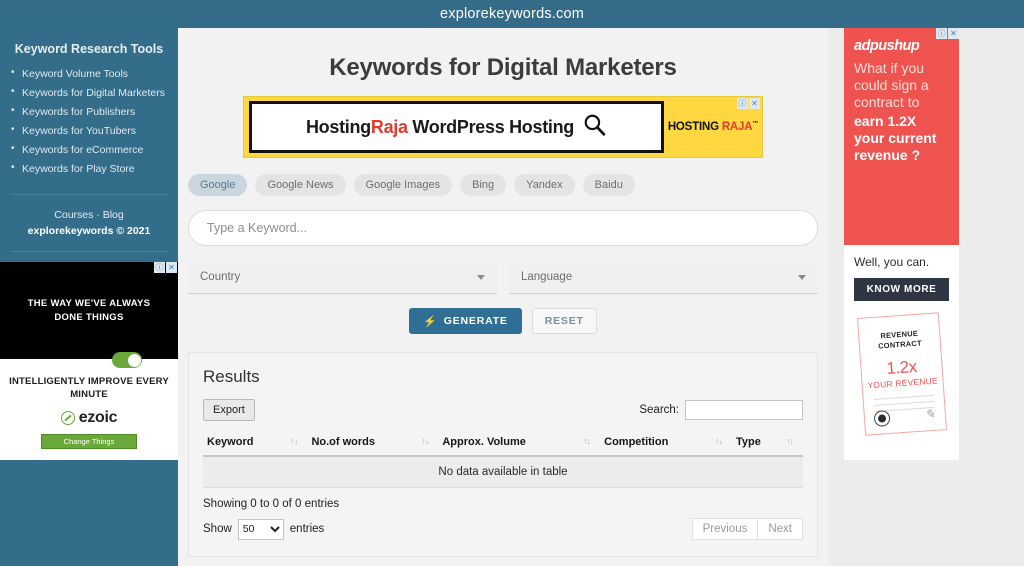 The height and width of the screenshot is (566, 1024). Describe the element at coordinates (483, 185) in the screenshot. I see `tab-bing: Bing` at that location.